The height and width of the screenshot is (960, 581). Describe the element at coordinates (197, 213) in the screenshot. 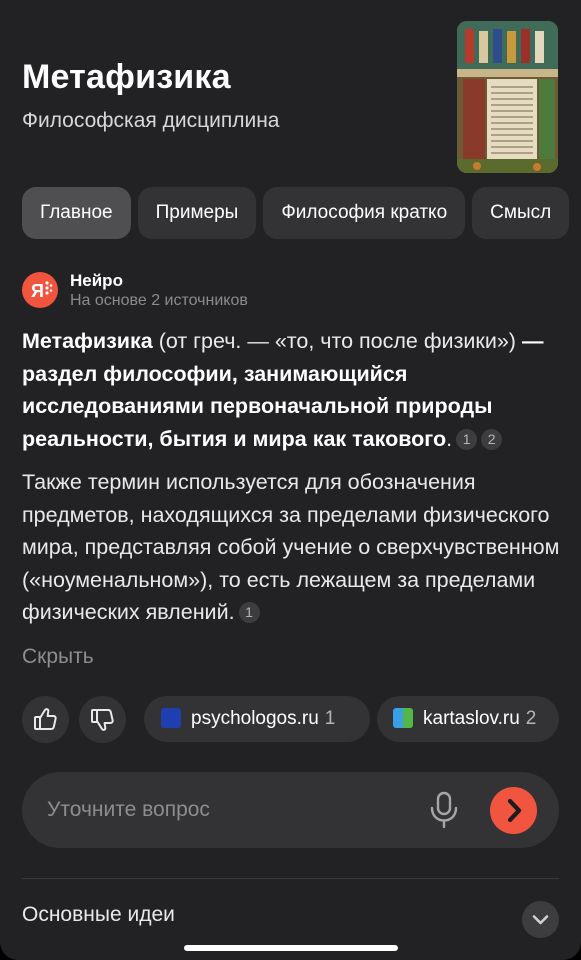

I see `tab-examples: Примеры` at that location.